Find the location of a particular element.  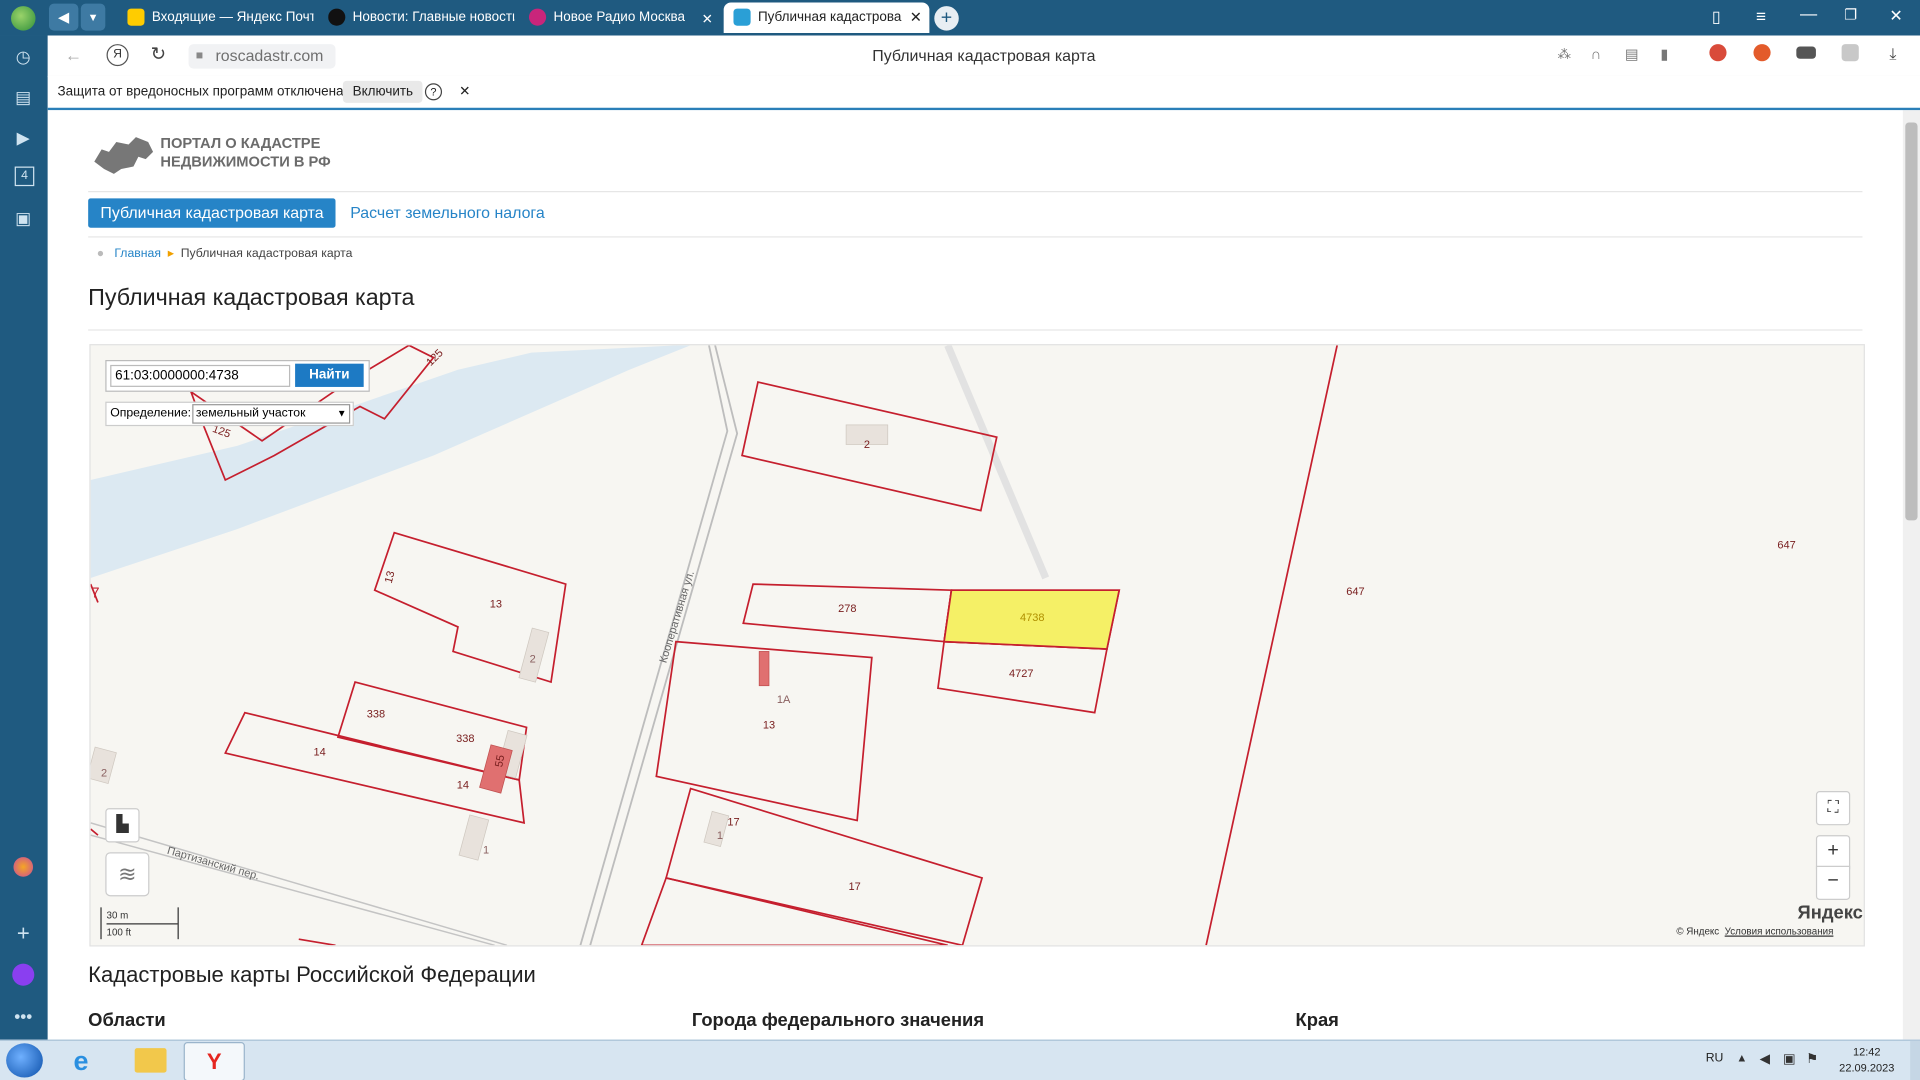

breadcrumb-current: Публичная кадастровая карта is located at coordinates (266, 254).